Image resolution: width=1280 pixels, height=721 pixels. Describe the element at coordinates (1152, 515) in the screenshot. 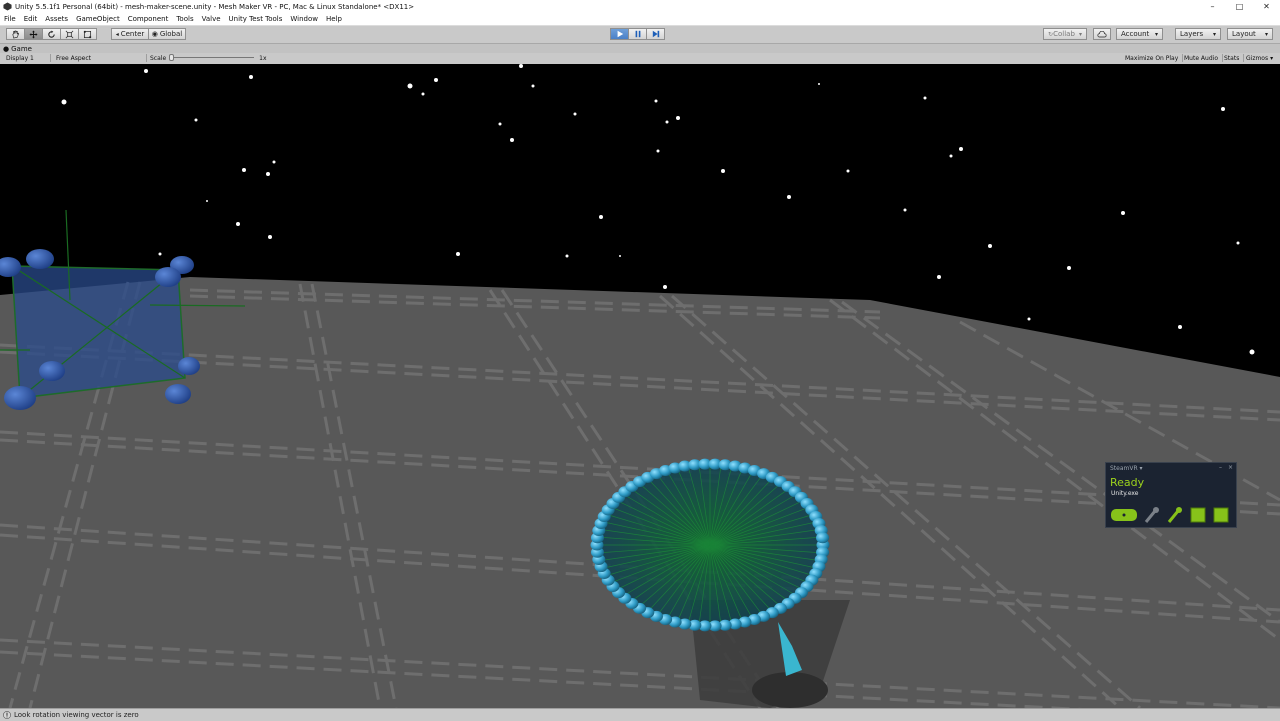

I see `controller-icon` at that location.